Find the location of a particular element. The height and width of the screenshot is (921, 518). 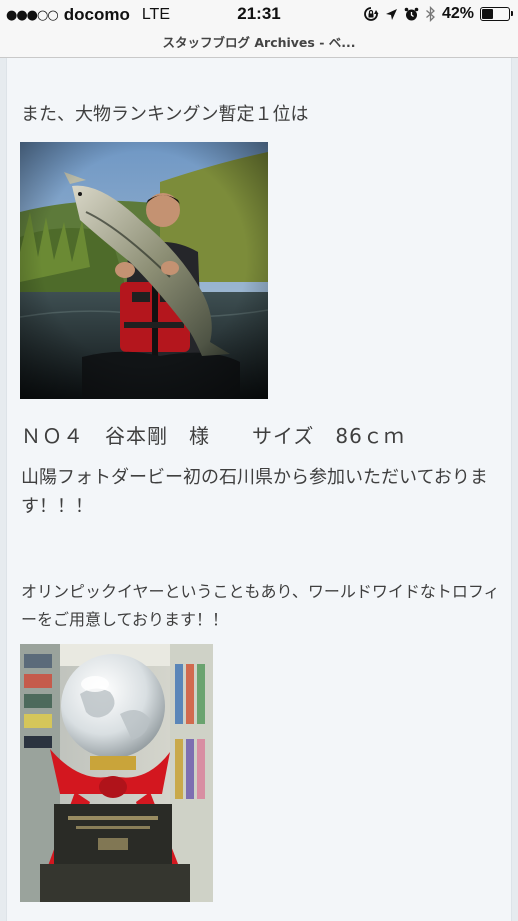

bluetooth-icon is located at coordinates (430, 14).